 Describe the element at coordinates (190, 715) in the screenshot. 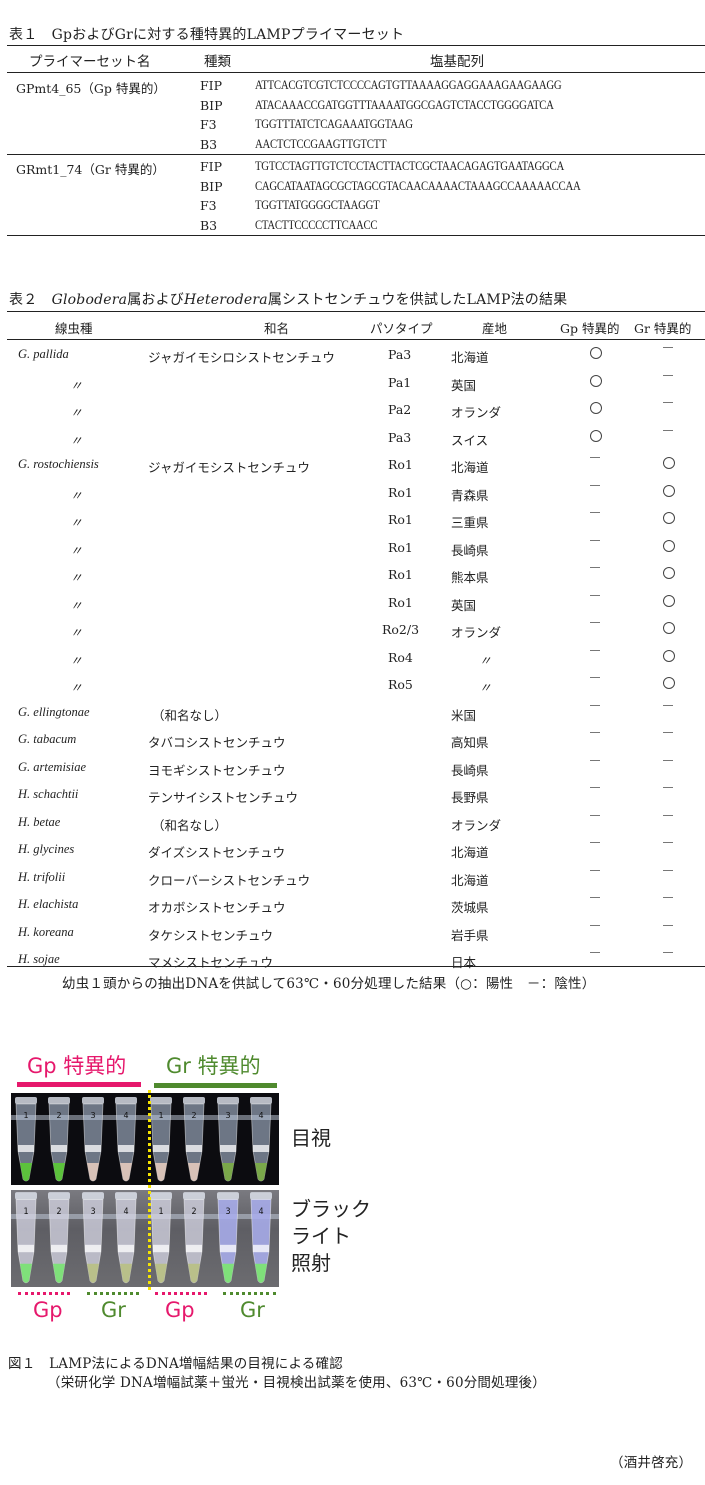

I see `japanese-name-cell: （和名なし）` at that location.